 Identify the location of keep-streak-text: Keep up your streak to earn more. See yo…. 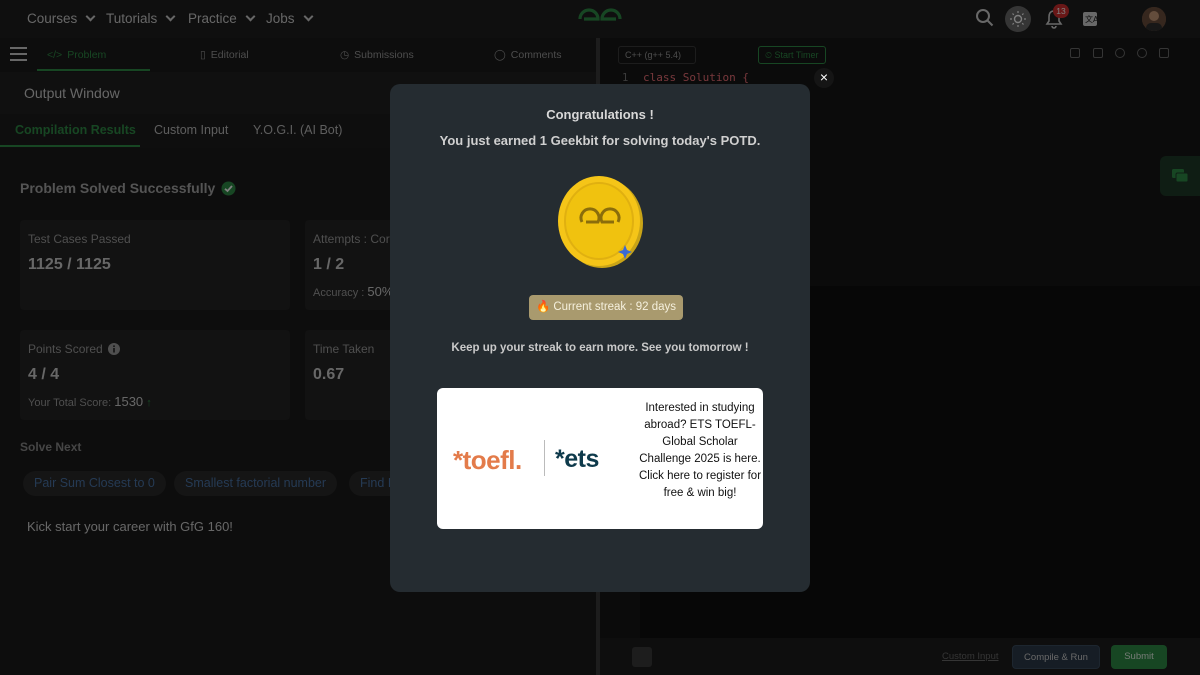
(600, 348).